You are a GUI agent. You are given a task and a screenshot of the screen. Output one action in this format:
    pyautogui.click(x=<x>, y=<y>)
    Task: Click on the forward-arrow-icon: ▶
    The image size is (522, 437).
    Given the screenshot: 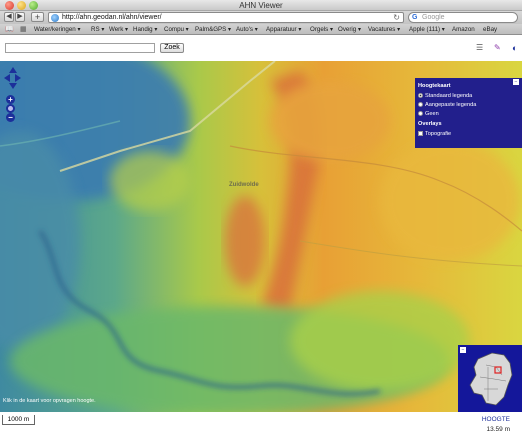 What is the action you would take?
    pyautogui.click(x=20, y=16)
    